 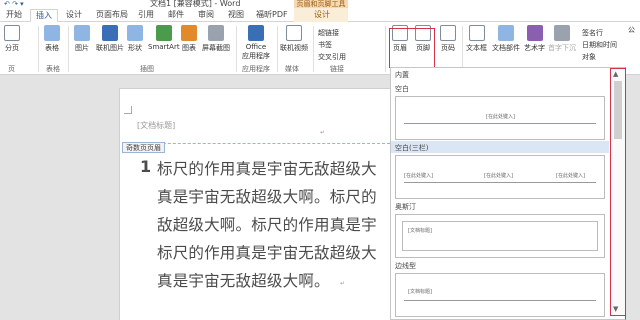 What do you see at coordinates (402, 89) in the screenshot?
I see `gallery-item-label: 空白` at bounding box center [402, 89].